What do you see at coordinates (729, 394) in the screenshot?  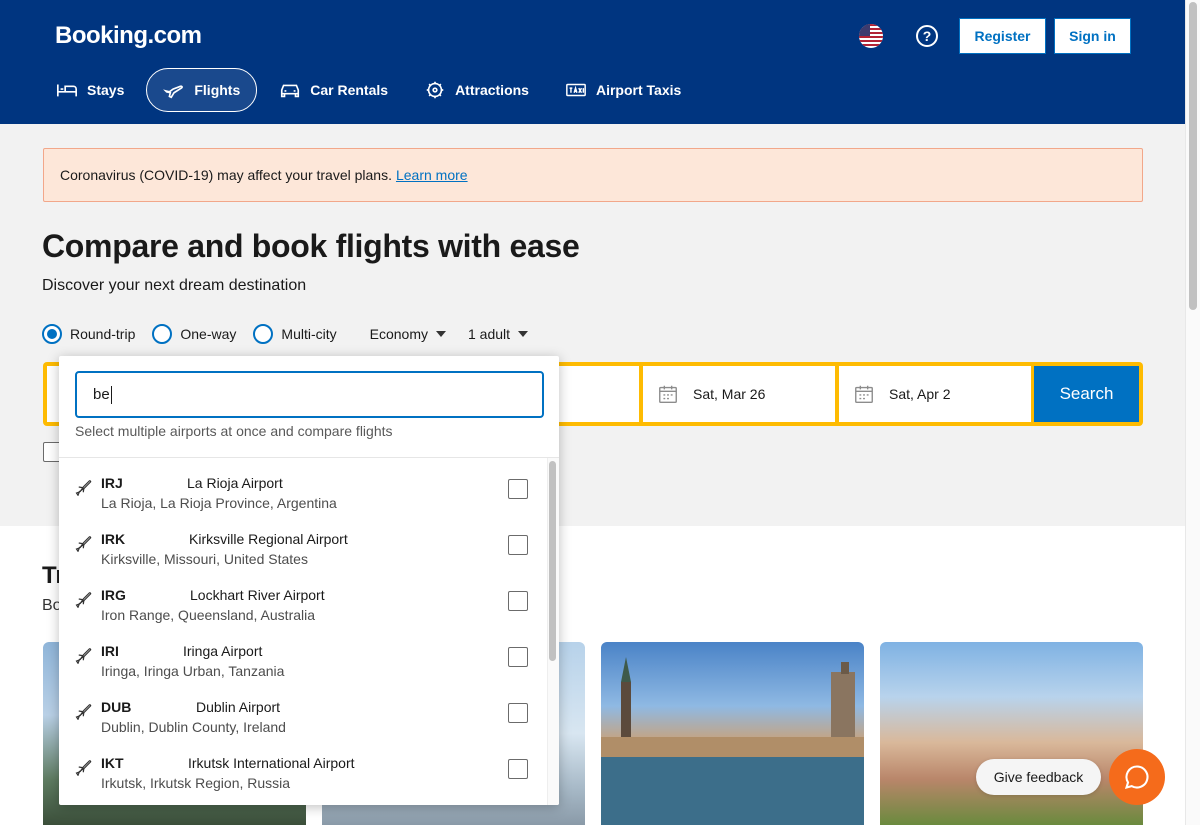 I see `depart-date-value: Sat, Mar 26` at bounding box center [729, 394].